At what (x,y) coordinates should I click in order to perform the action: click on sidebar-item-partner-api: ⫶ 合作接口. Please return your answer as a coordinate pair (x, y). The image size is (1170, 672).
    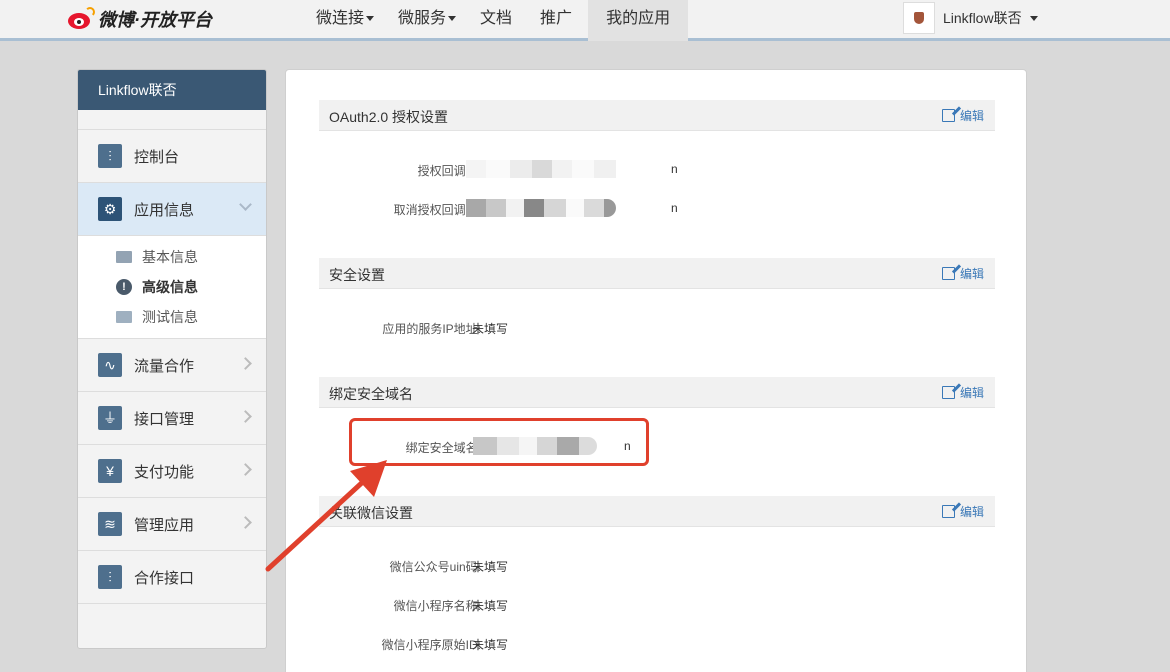
    Looking at the image, I should click on (172, 577).